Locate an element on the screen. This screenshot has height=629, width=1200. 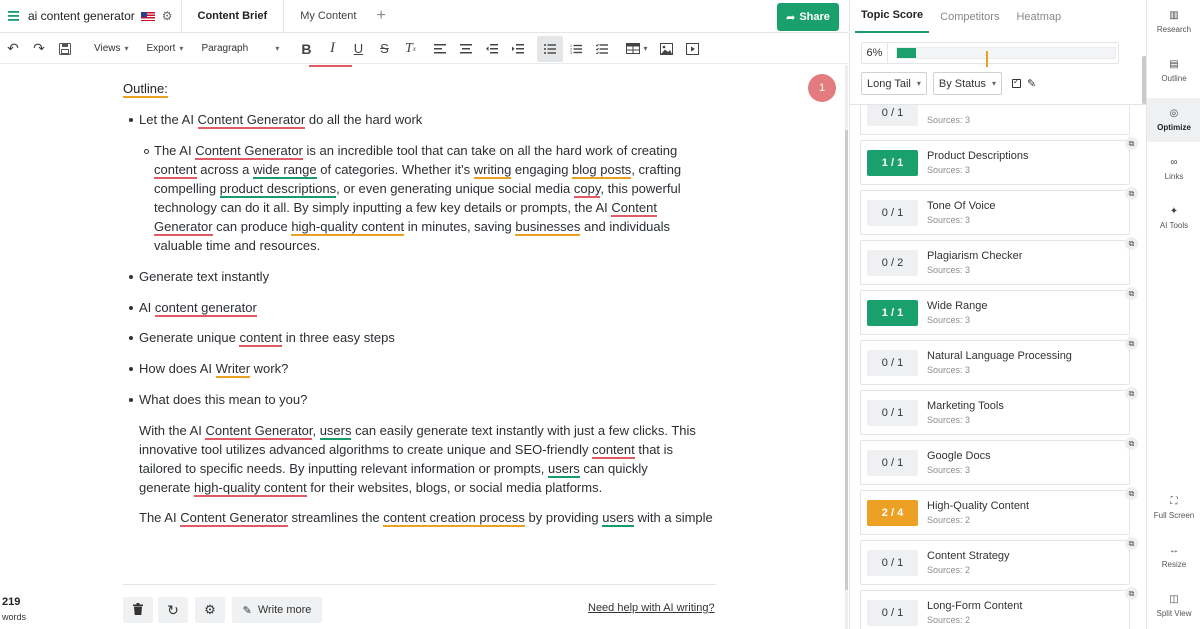
keyword-name: Wide Range is located at coordinates (957, 306).